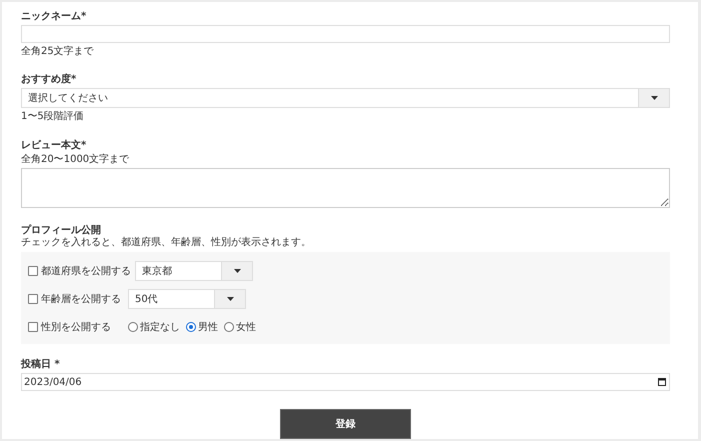  Describe the element at coordinates (49, 80) in the screenshot. I see `field-label: おすすめ度*` at that location.